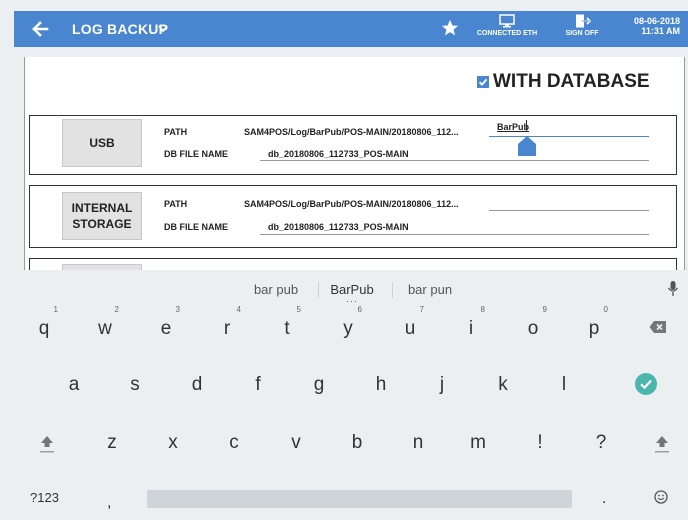  What do you see at coordinates (661, 497) in the screenshot?
I see `emoji-icon` at bounding box center [661, 497].